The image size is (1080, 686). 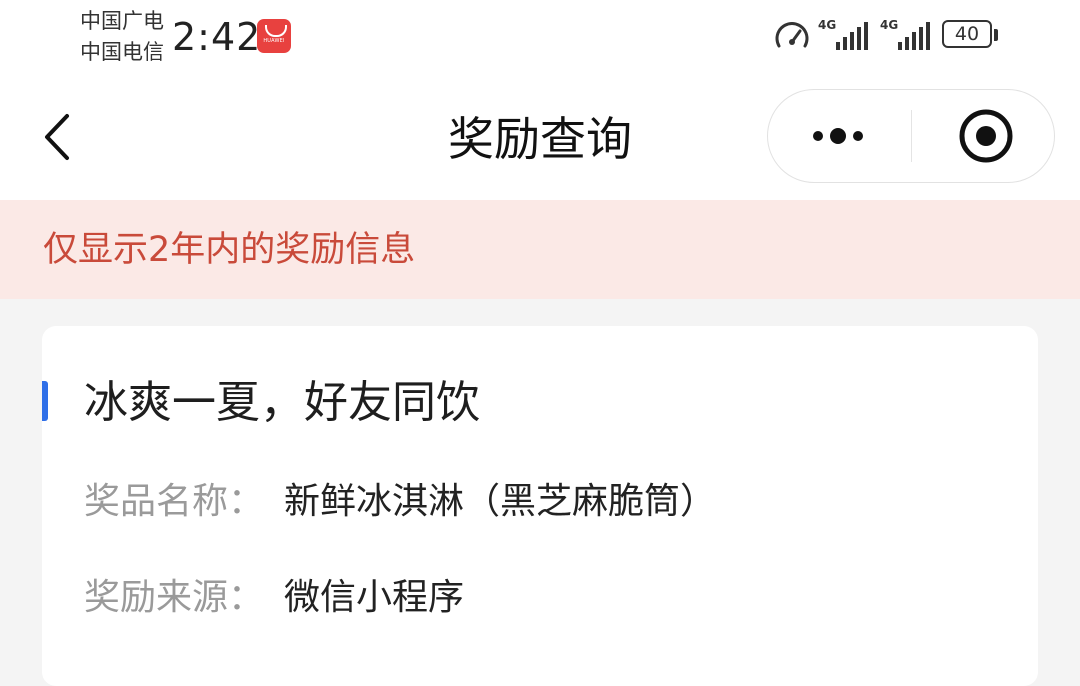 I want to click on mini-program-capsule, so click(x=911, y=136).